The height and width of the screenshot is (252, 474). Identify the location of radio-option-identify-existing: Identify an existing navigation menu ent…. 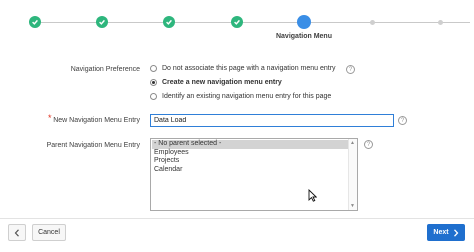
(240, 96).